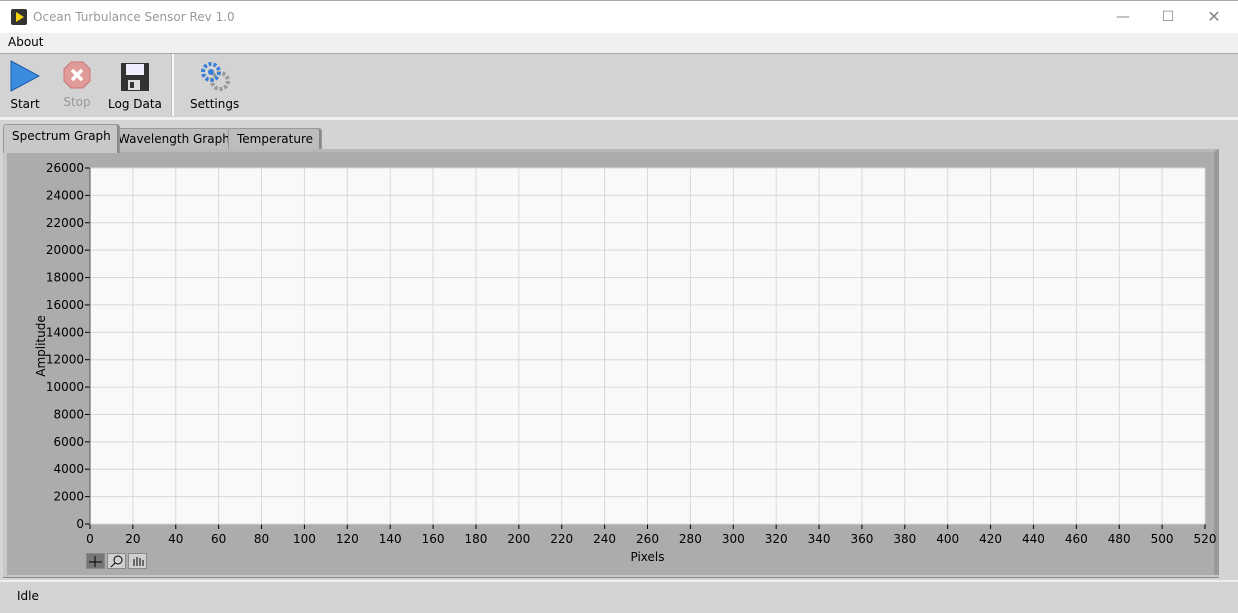 This screenshot has width=1238, height=613. I want to click on cursor-tool-button, so click(95, 561).